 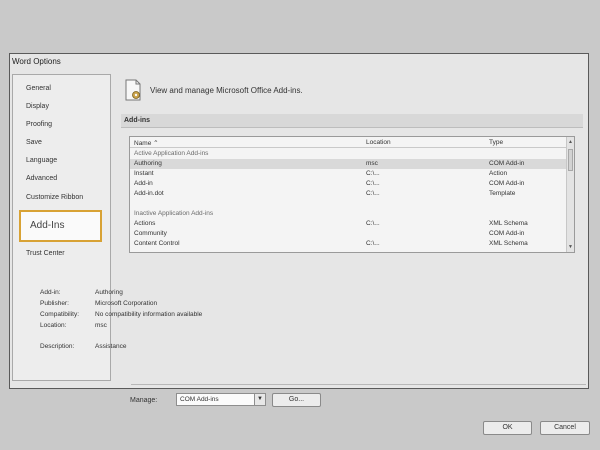 What do you see at coordinates (349, 224) in the screenshot?
I see `list-item: Actions C:\... XML Schema` at bounding box center [349, 224].